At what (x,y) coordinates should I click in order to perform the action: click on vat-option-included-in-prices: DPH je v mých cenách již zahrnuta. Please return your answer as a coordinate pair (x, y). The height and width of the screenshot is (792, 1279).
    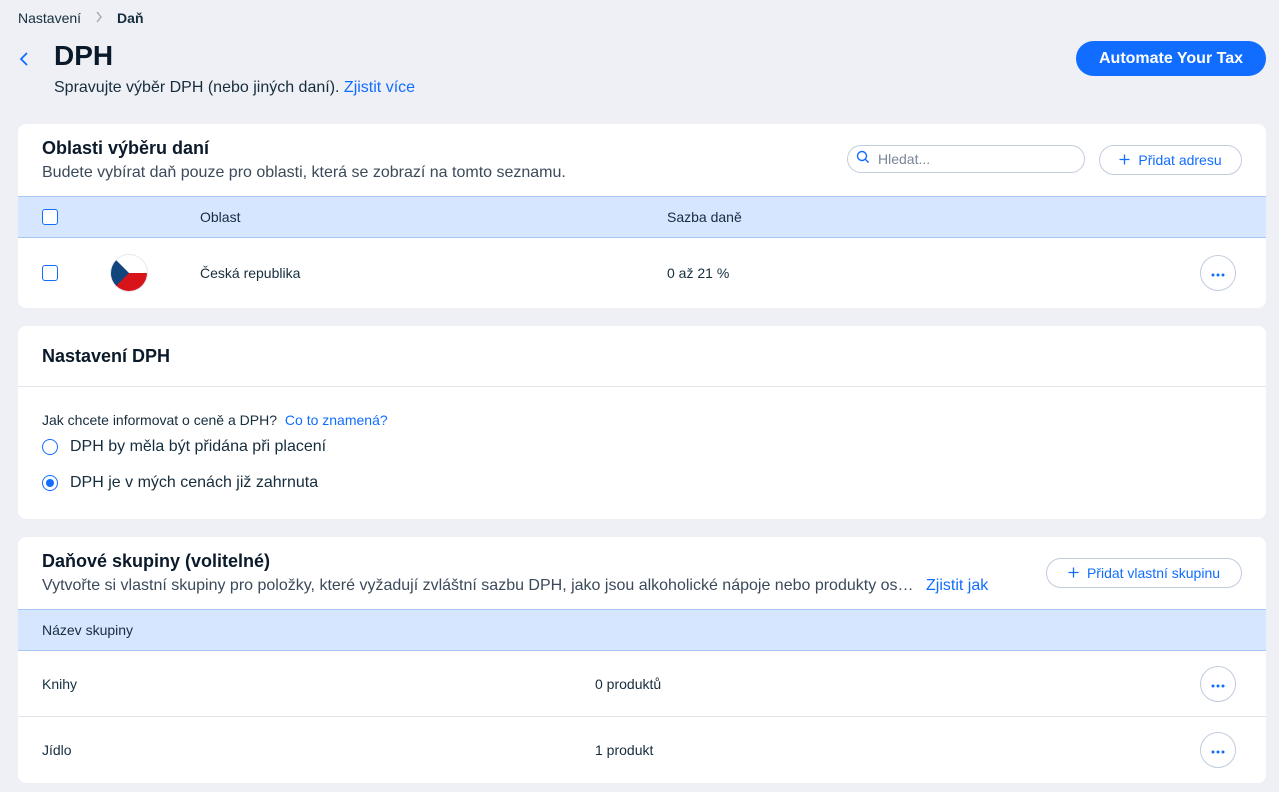
    Looking at the image, I should click on (180, 483).